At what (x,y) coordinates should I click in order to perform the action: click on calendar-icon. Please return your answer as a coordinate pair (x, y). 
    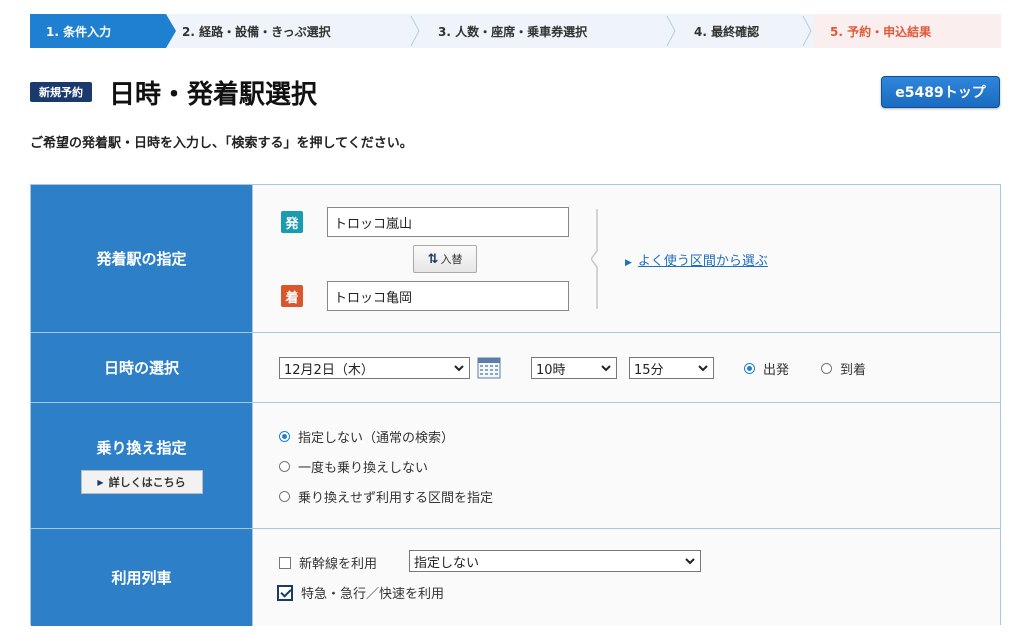
    Looking at the image, I should click on (489, 367).